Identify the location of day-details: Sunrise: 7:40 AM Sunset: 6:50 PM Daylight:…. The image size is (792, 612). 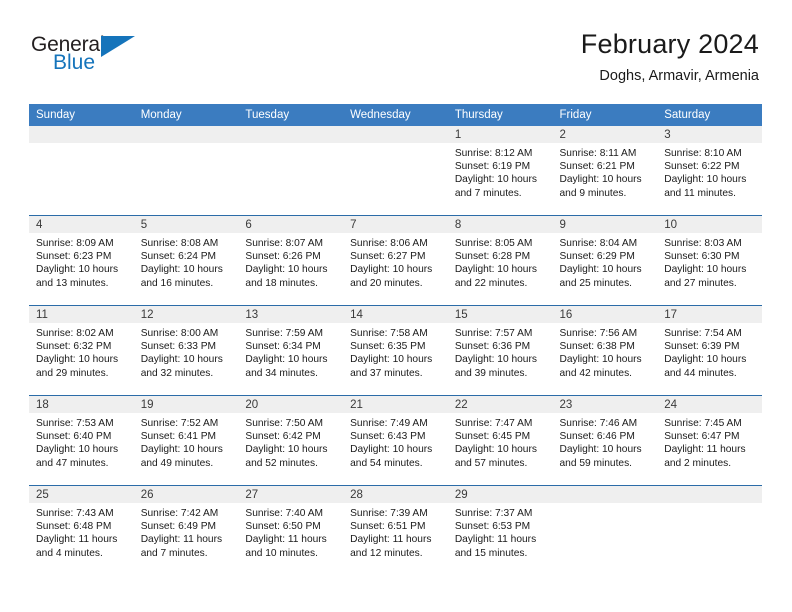
(290, 531).